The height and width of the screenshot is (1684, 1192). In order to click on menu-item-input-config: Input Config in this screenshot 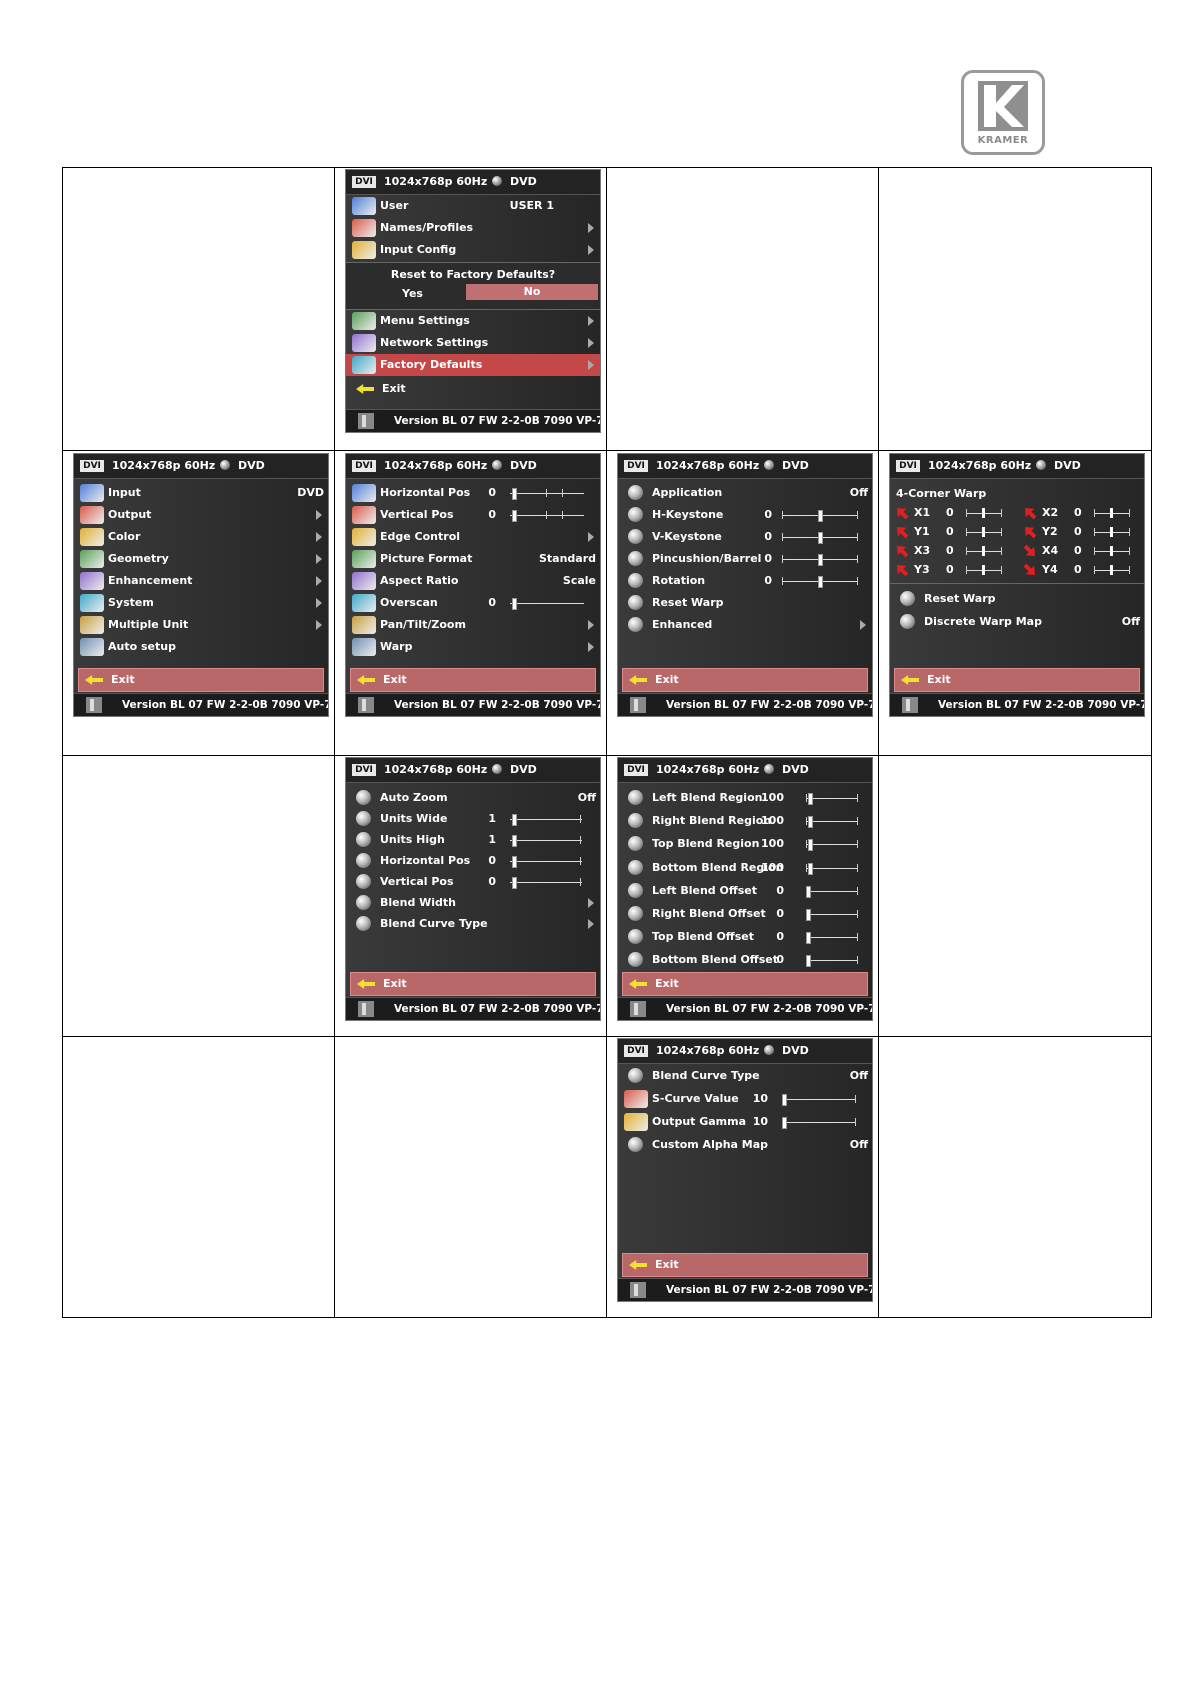, I will do `click(473, 250)`.